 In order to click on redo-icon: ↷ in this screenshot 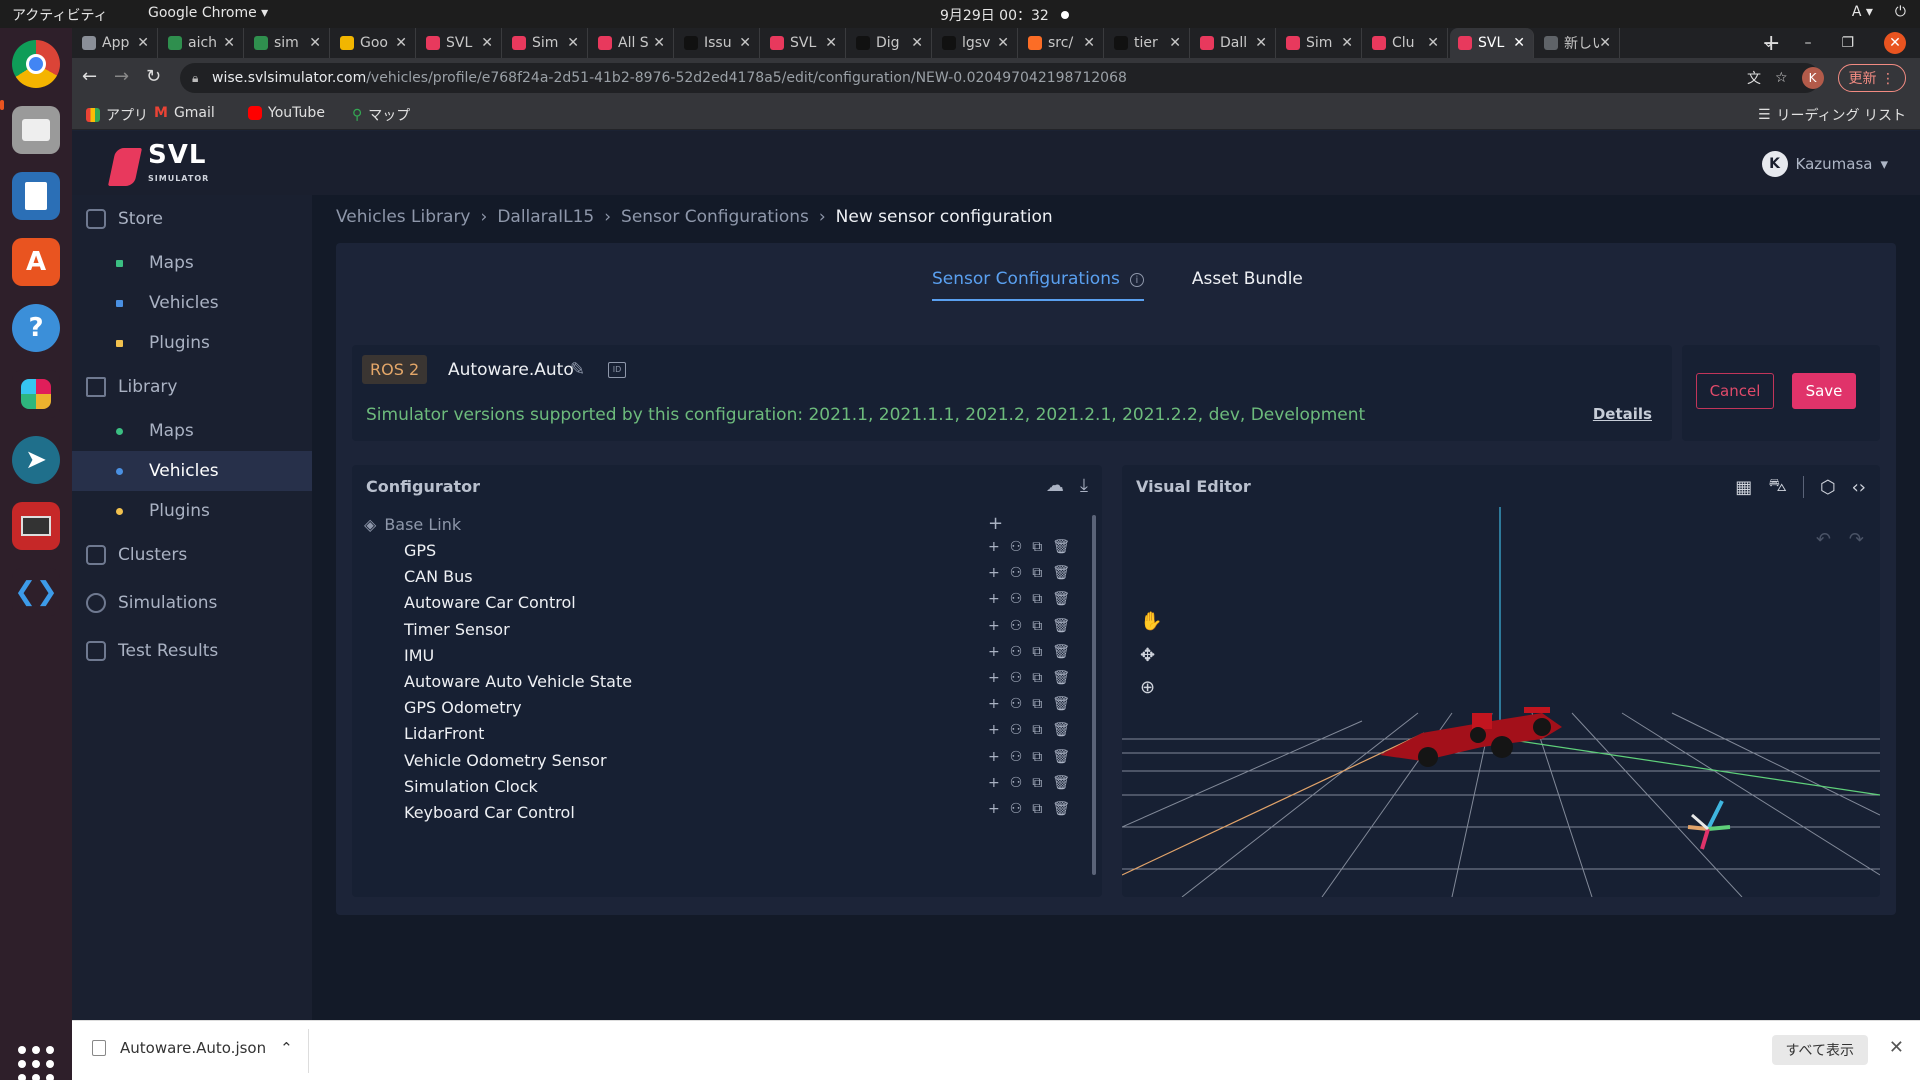, I will do `click(1856, 539)`.